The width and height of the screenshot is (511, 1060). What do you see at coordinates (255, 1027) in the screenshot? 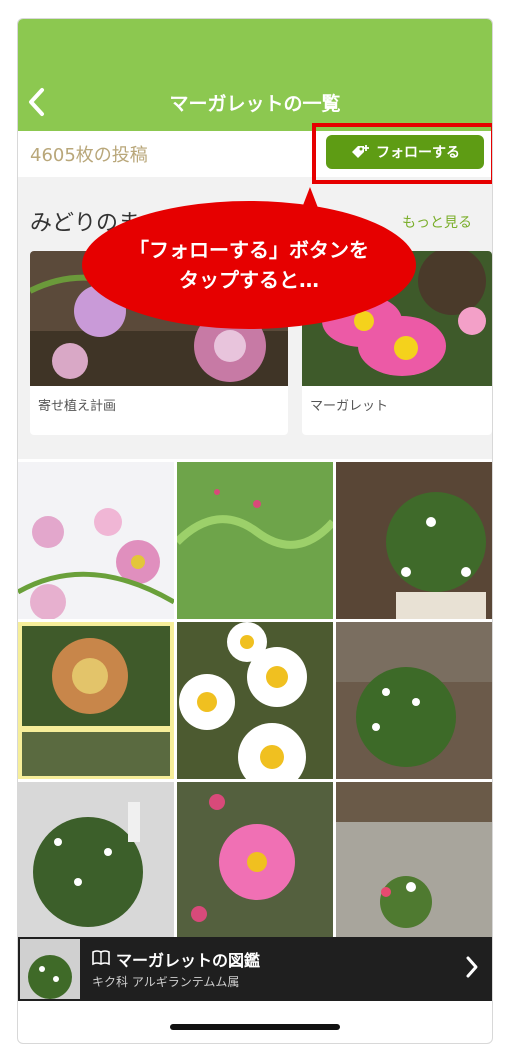
I see `home-indicator` at bounding box center [255, 1027].